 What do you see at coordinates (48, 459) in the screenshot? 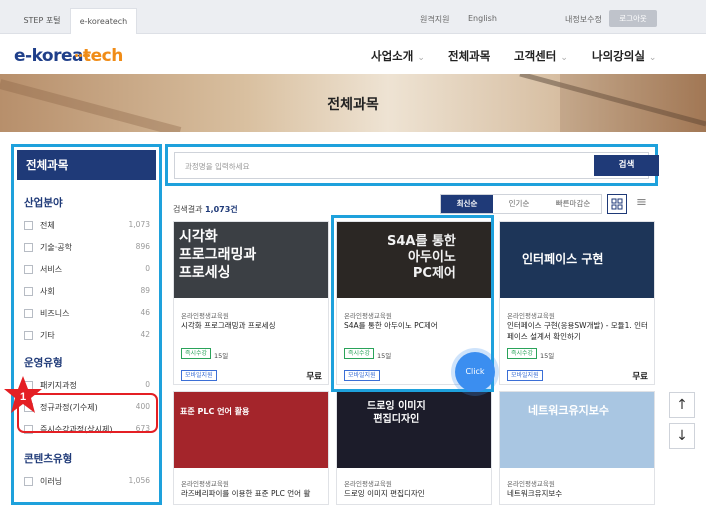
I see `section-content-title: 콘텐츠유형` at bounding box center [48, 459].